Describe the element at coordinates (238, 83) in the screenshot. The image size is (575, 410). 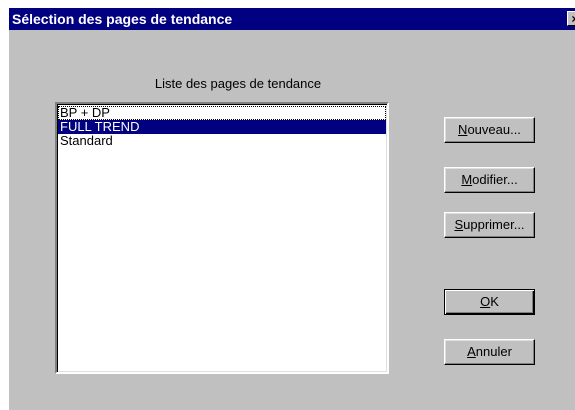
I see `list-label: Liste des pages de tendance` at that location.